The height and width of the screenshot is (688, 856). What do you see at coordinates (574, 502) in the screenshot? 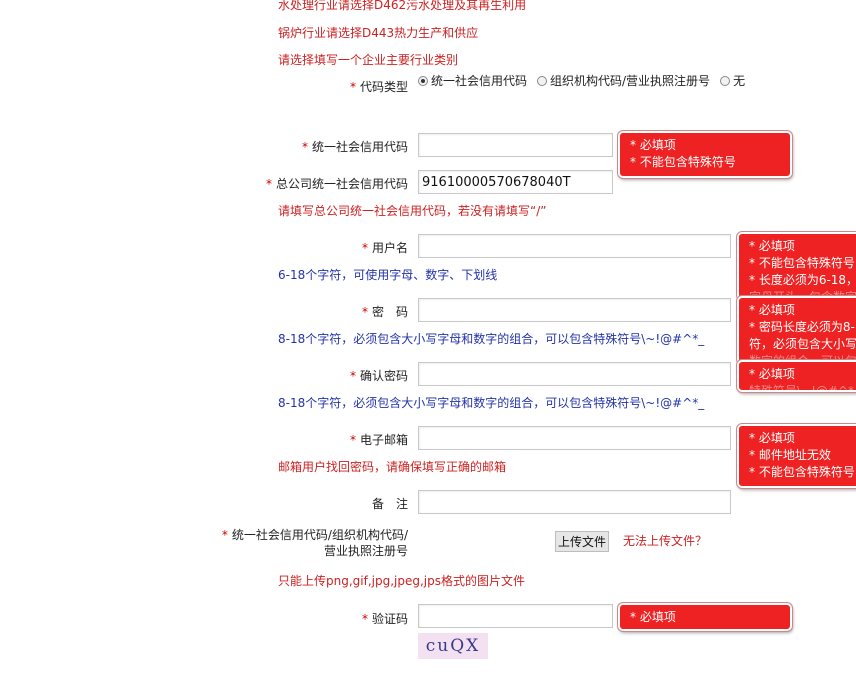
I see `remark-input` at bounding box center [574, 502].